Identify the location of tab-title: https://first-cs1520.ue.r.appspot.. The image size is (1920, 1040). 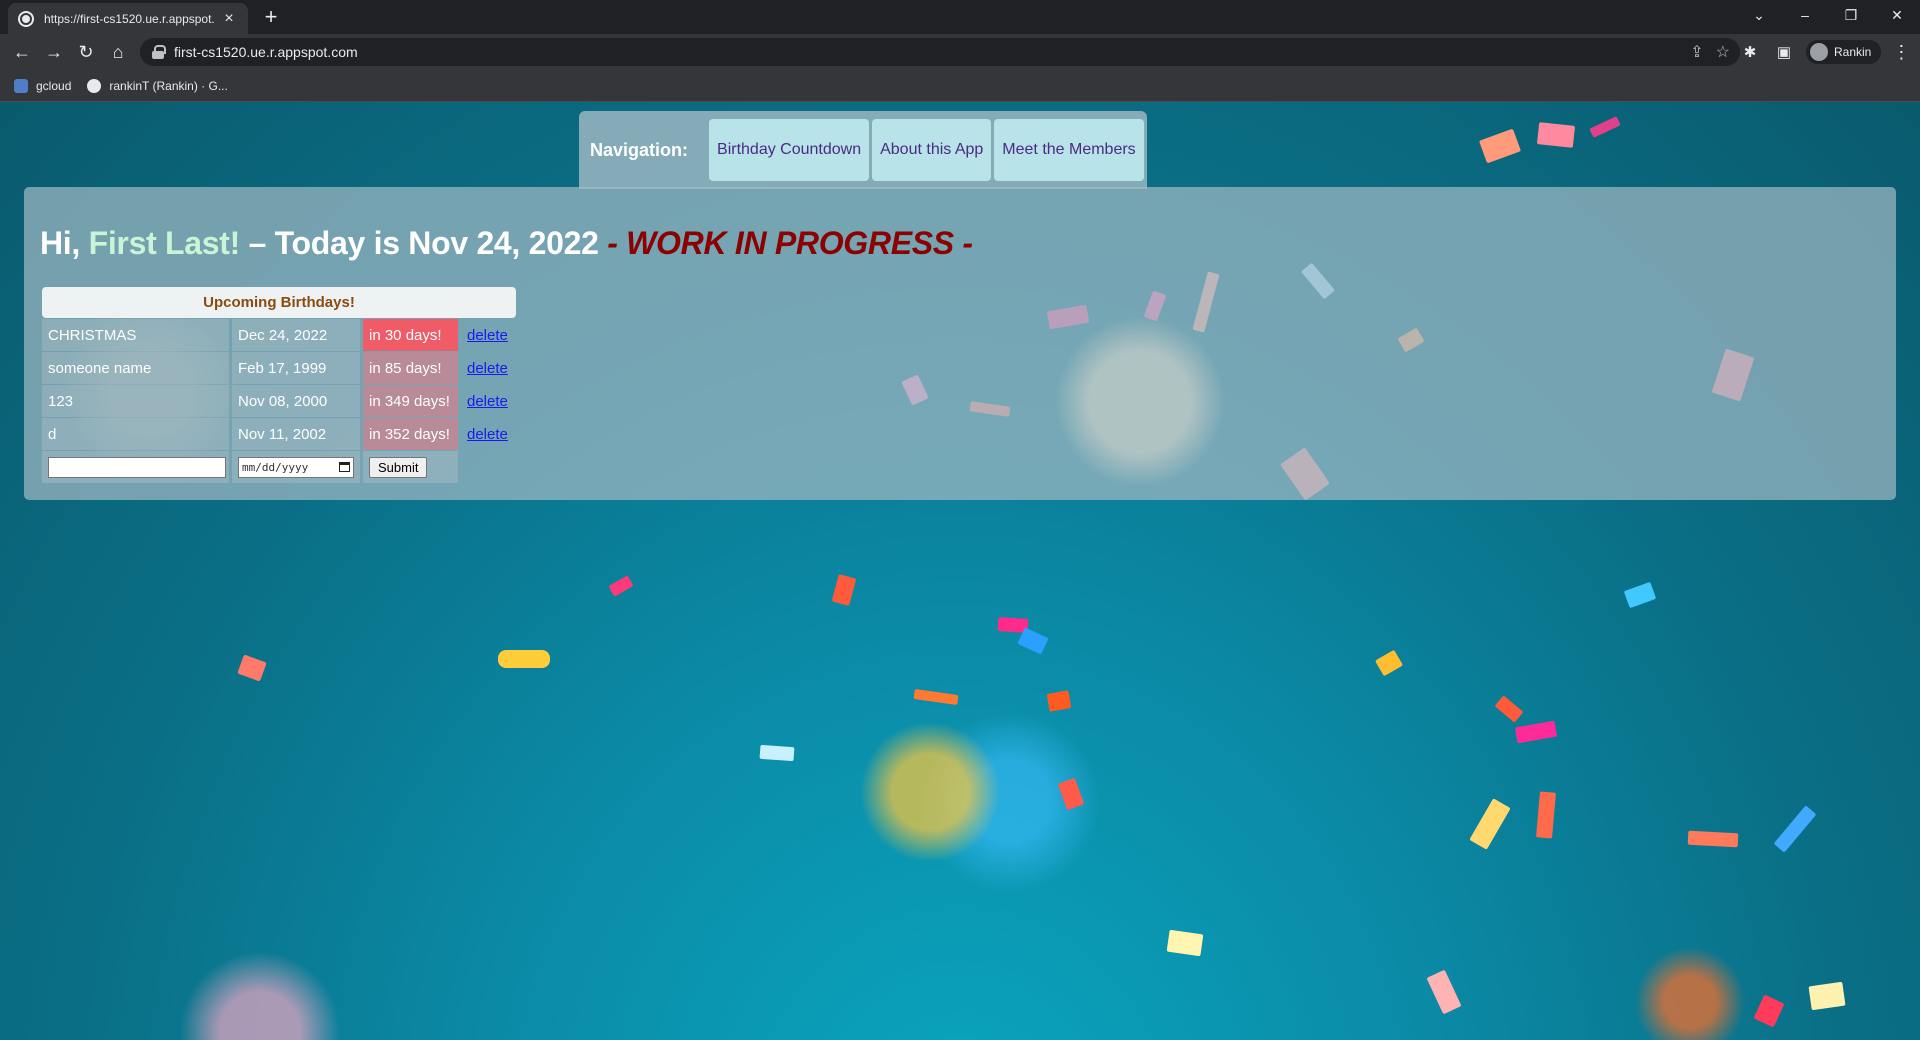
(129, 18).